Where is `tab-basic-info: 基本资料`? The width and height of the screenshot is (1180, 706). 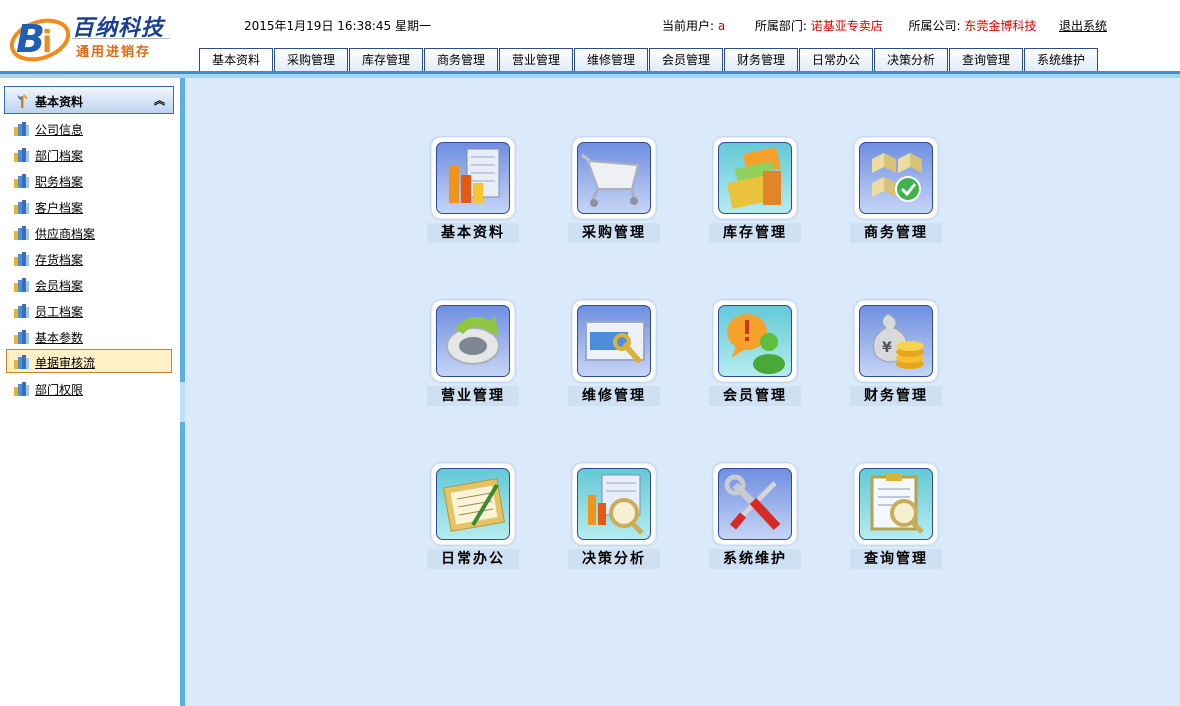 tab-basic-info: 基本资料 is located at coordinates (236, 60).